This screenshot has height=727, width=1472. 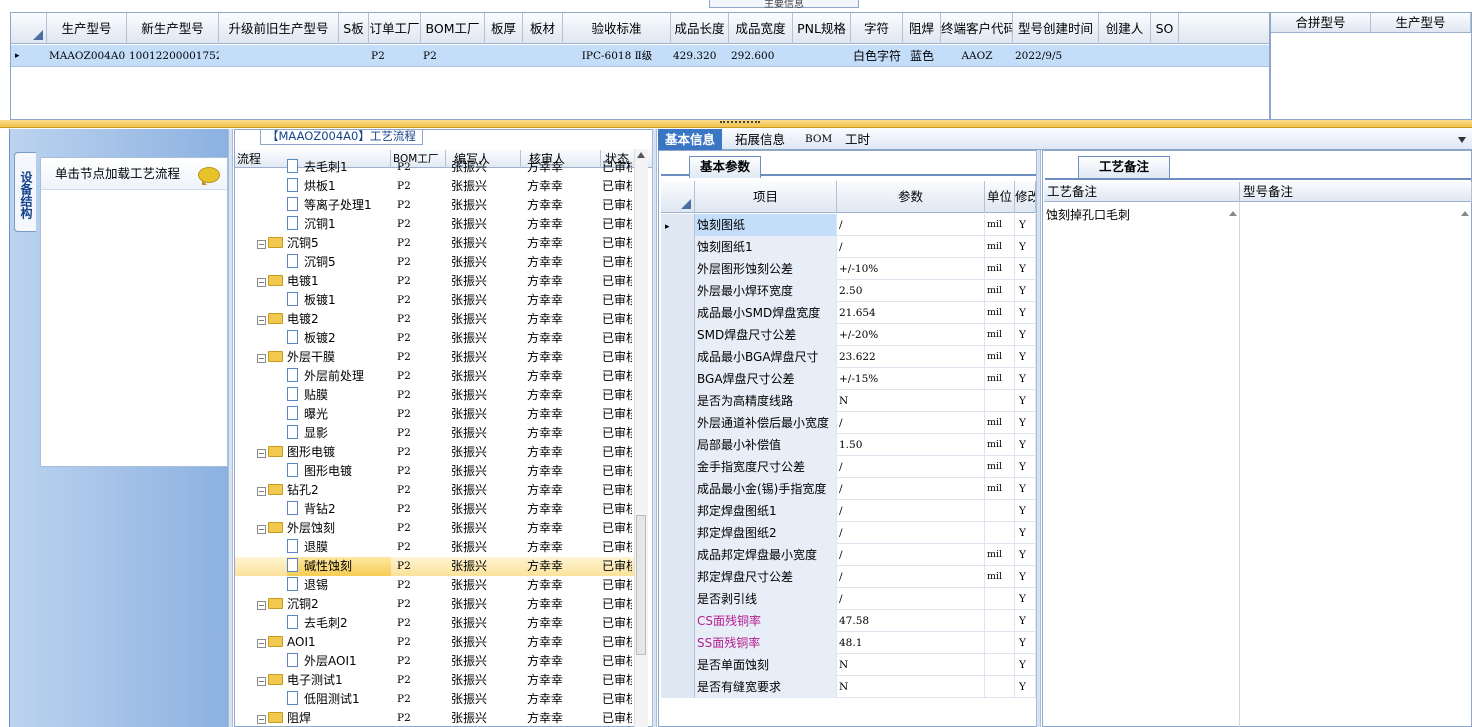 What do you see at coordinates (440, 642) in the screenshot?
I see `tree-row: − AOI1 P2 张振兴 方幸幸 已审核` at bounding box center [440, 642].